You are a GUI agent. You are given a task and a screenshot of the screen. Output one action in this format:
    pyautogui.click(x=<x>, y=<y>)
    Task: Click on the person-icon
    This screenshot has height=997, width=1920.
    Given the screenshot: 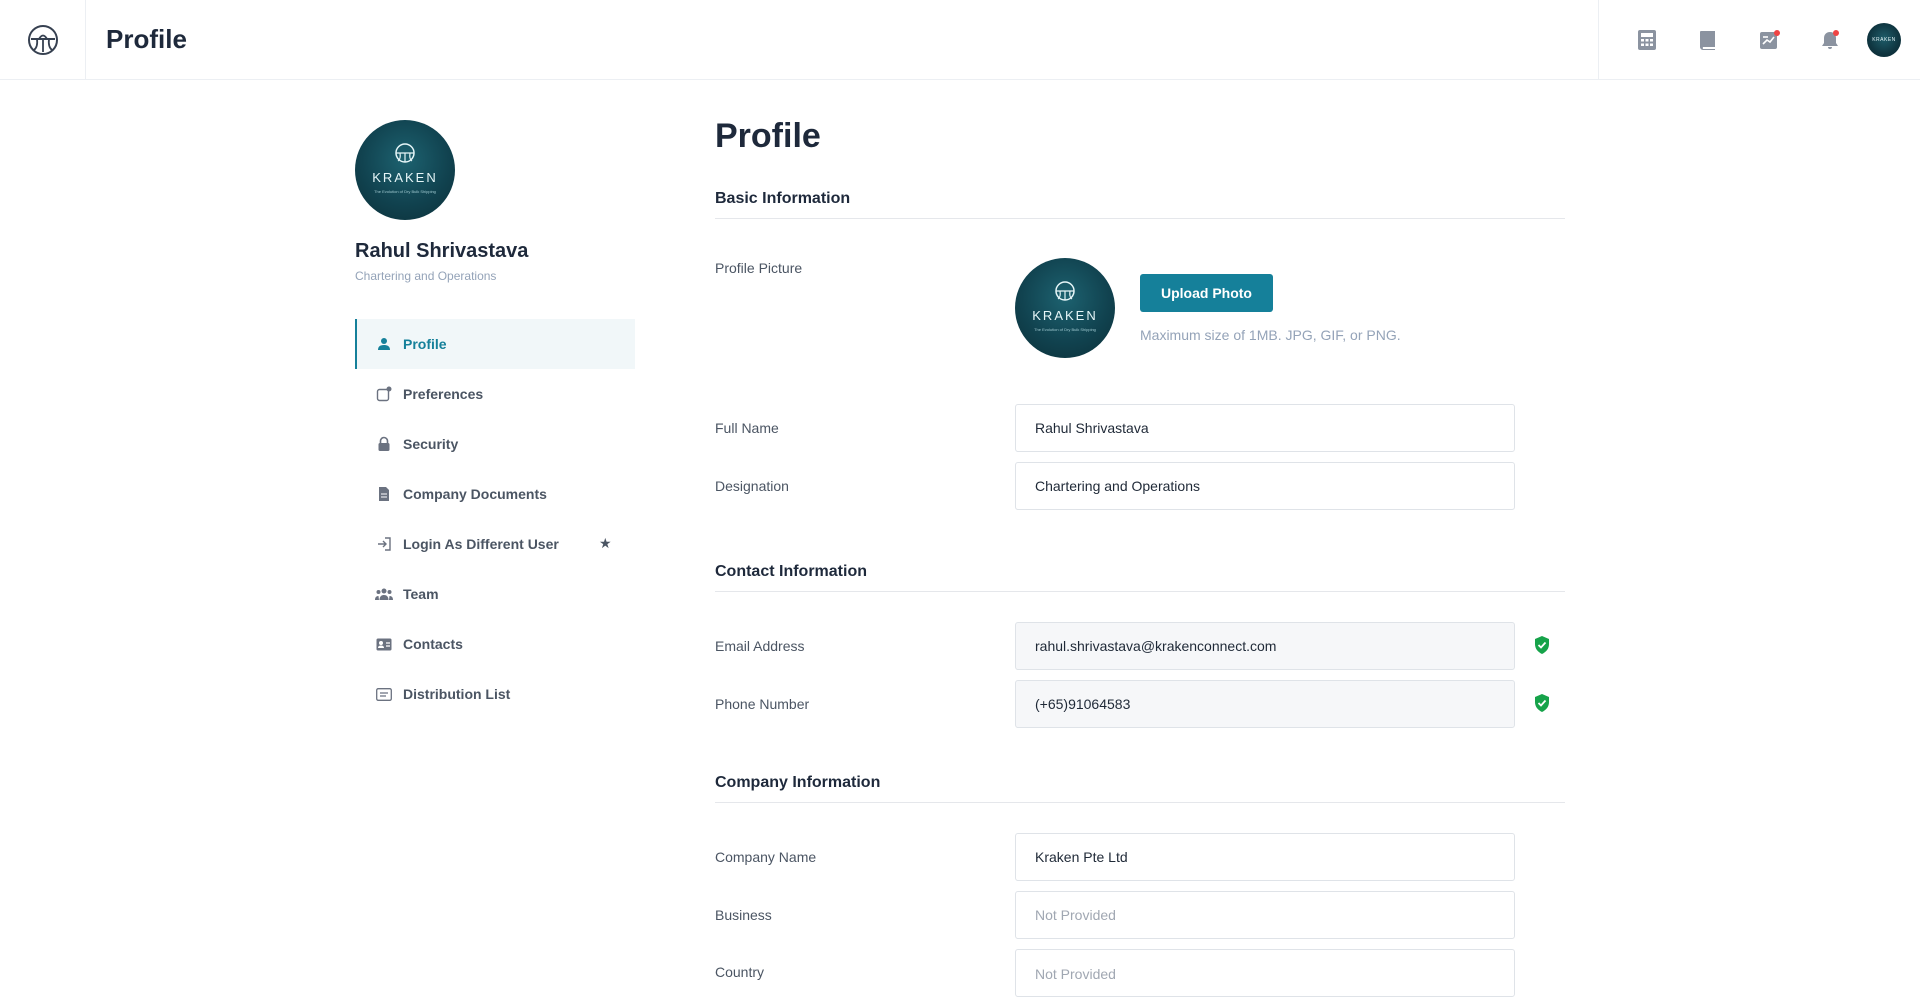 What is the action you would take?
    pyautogui.click(x=384, y=344)
    